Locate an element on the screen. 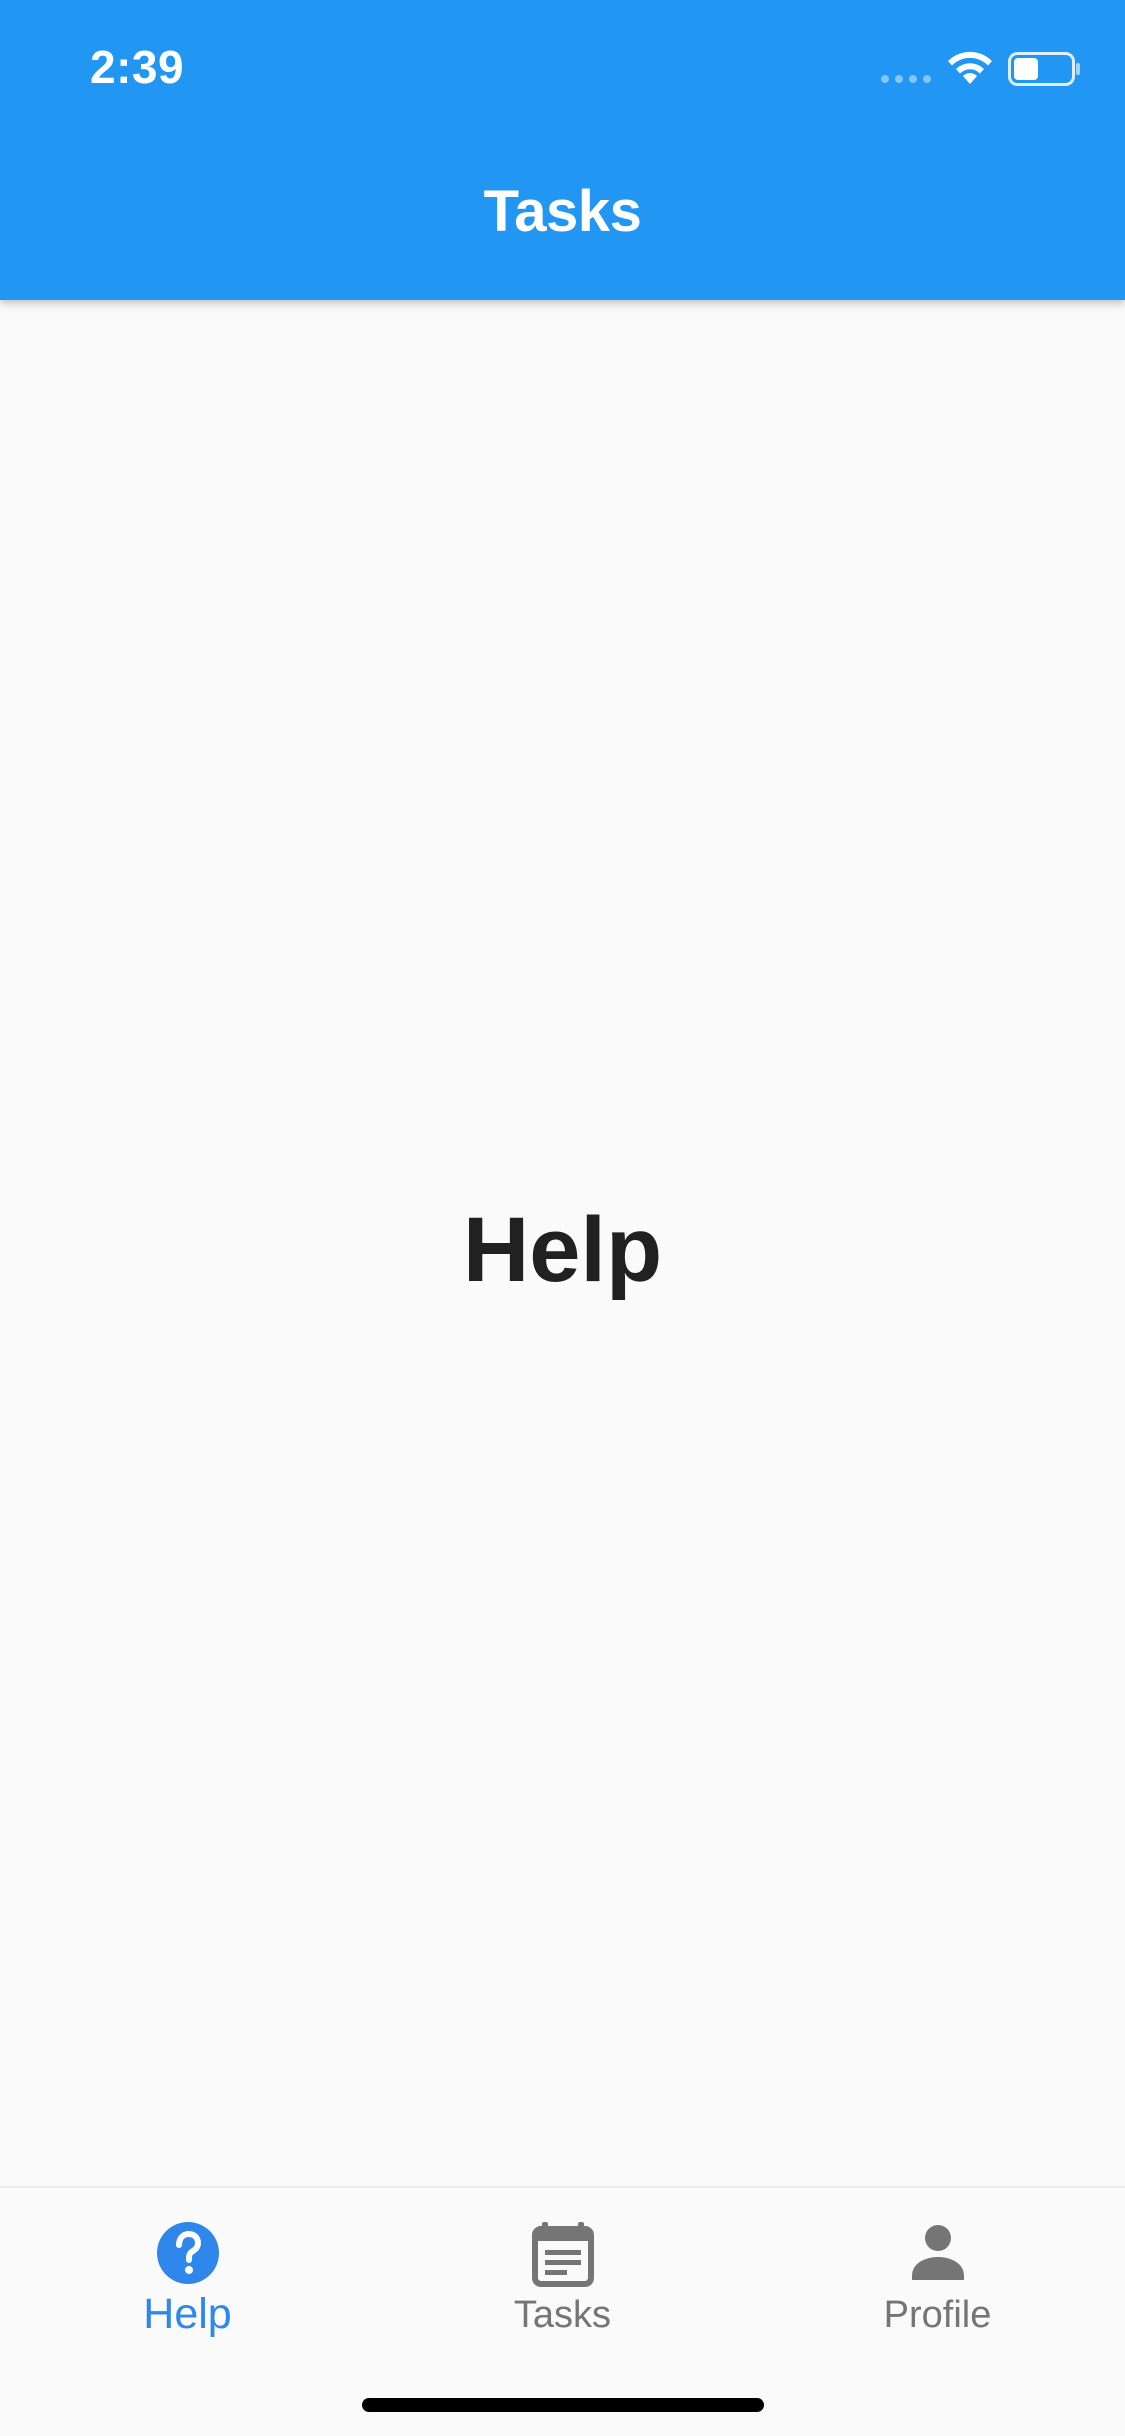  status-bar: 2:39 is located at coordinates (562, 66).